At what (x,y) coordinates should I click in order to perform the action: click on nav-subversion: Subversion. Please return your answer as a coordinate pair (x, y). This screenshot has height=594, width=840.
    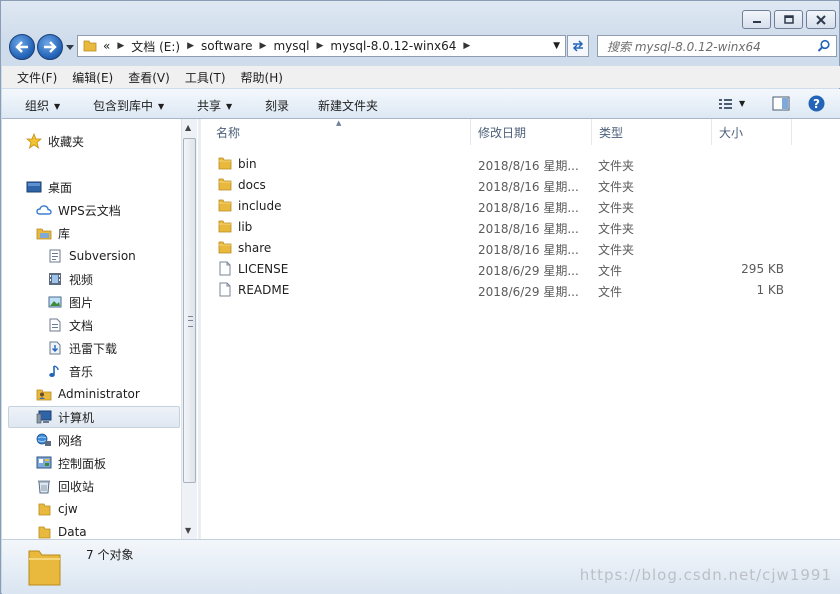
    Looking at the image, I should click on (91, 256).